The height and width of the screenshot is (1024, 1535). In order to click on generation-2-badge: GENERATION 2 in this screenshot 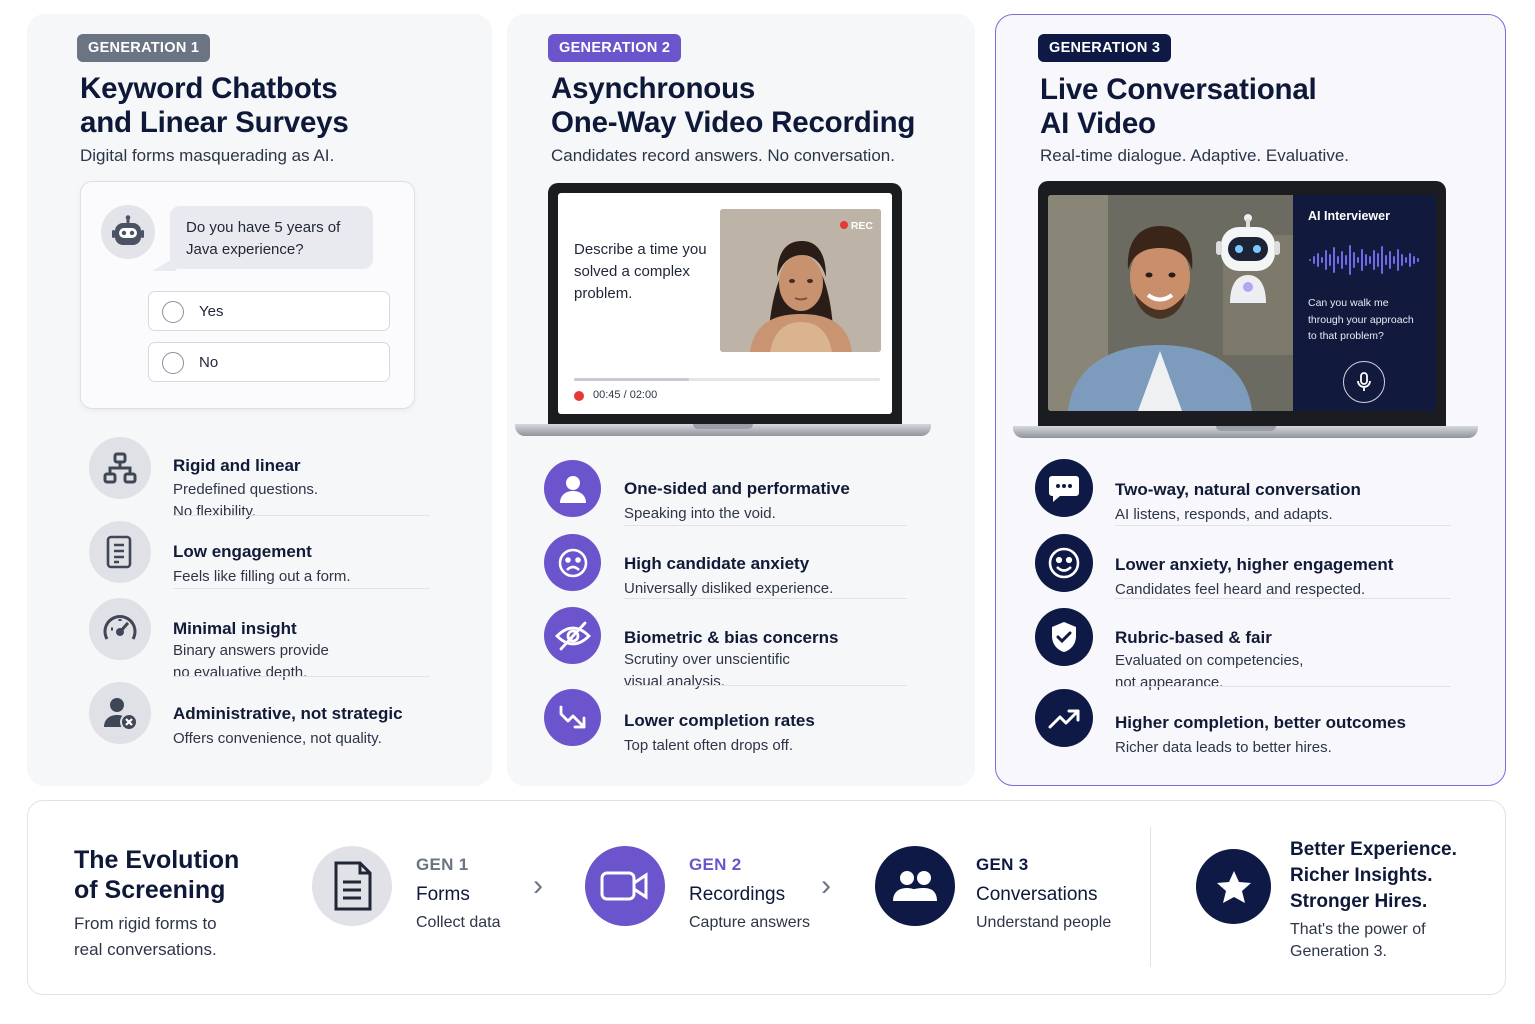, I will do `click(615, 48)`.